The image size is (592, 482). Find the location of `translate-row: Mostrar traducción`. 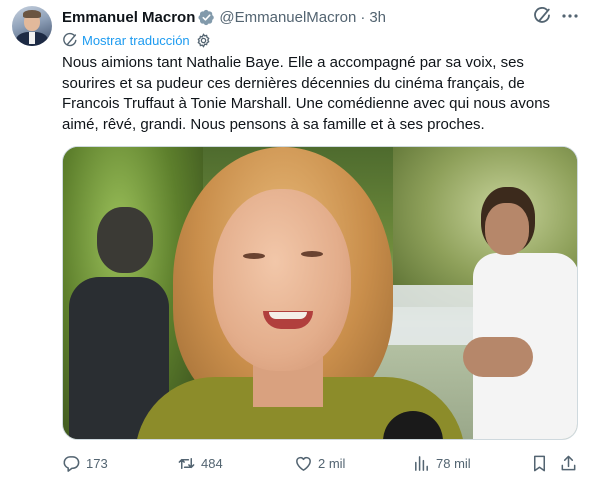

translate-row: Mostrar traducción is located at coordinates (136, 40).